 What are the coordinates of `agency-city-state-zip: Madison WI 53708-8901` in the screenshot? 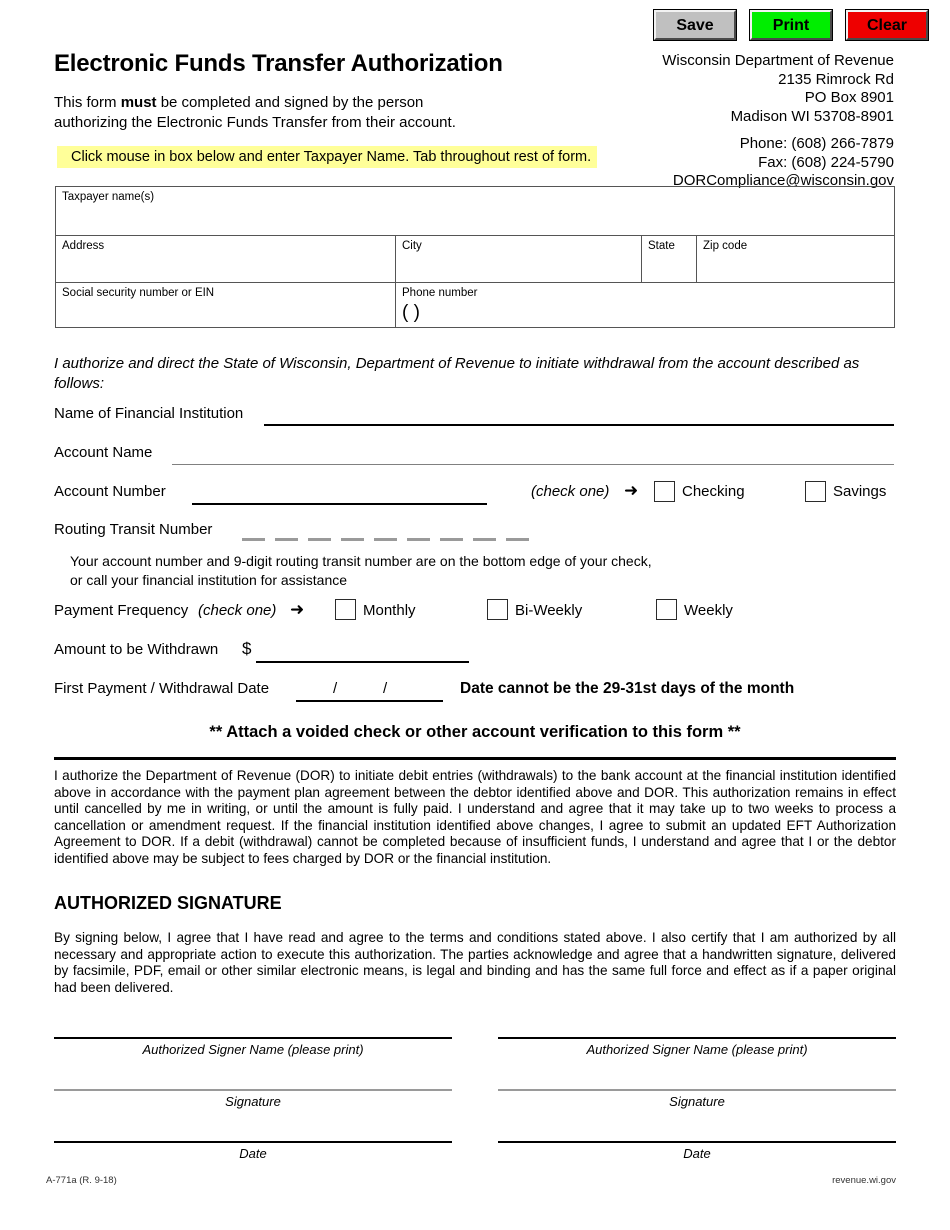 It's located at (812, 116).